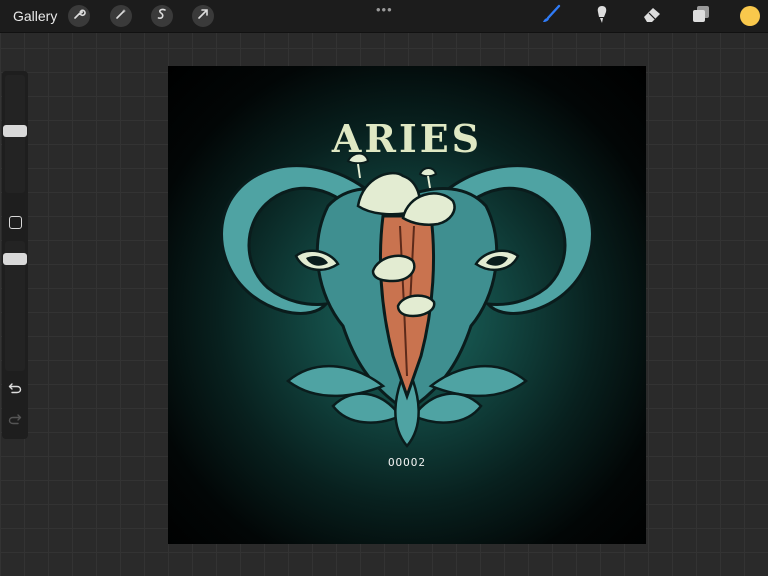  I want to click on adjustments-button, so click(121, 16).